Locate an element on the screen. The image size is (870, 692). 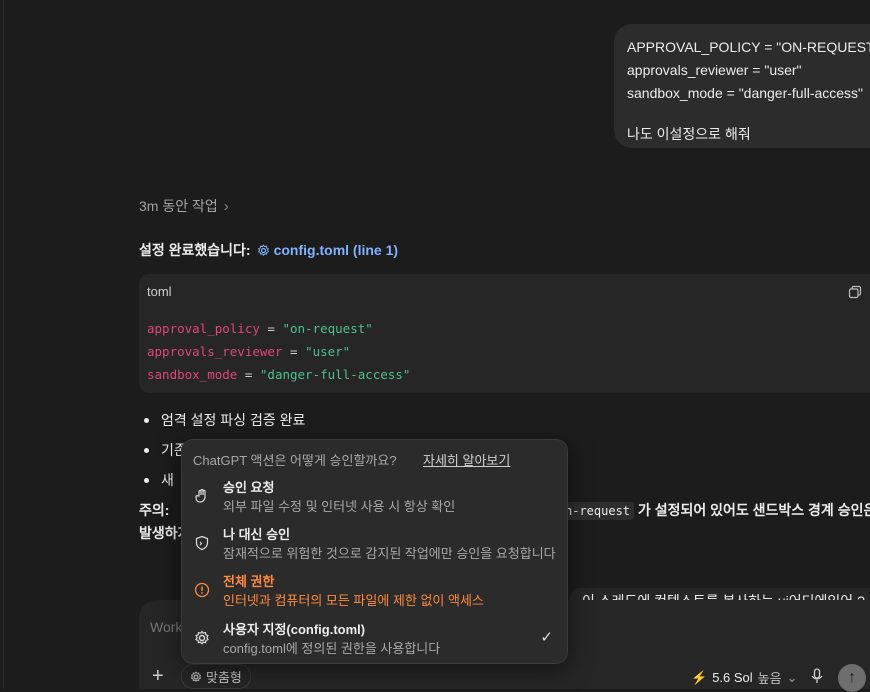
menu-option-request-approval: 승인 요청 외부 파일 수정 및 인터넷 사용 시 항상 확인 is located at coordinates (374, 499).